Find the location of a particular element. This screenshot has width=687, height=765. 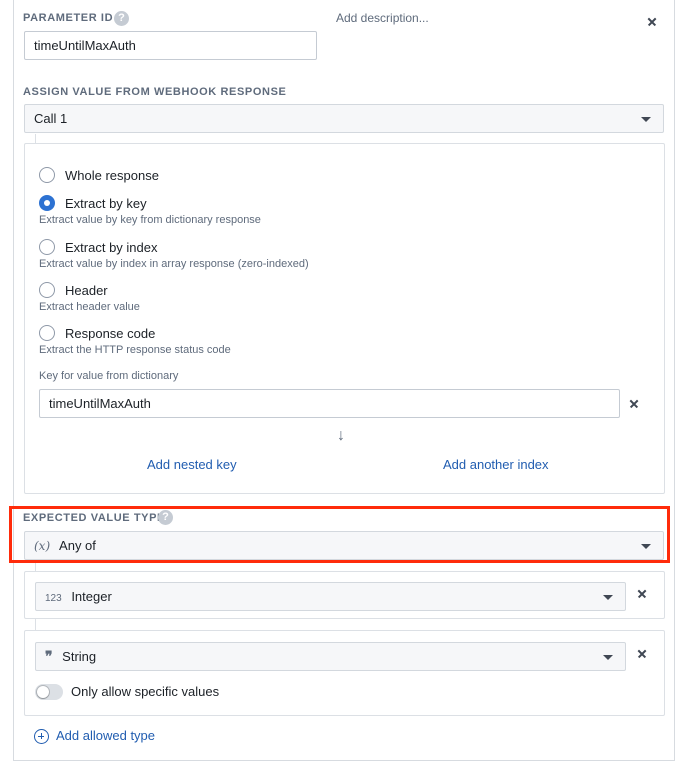

add-allowed-type-link: Add allowed type is located at coordinates (105, 735).